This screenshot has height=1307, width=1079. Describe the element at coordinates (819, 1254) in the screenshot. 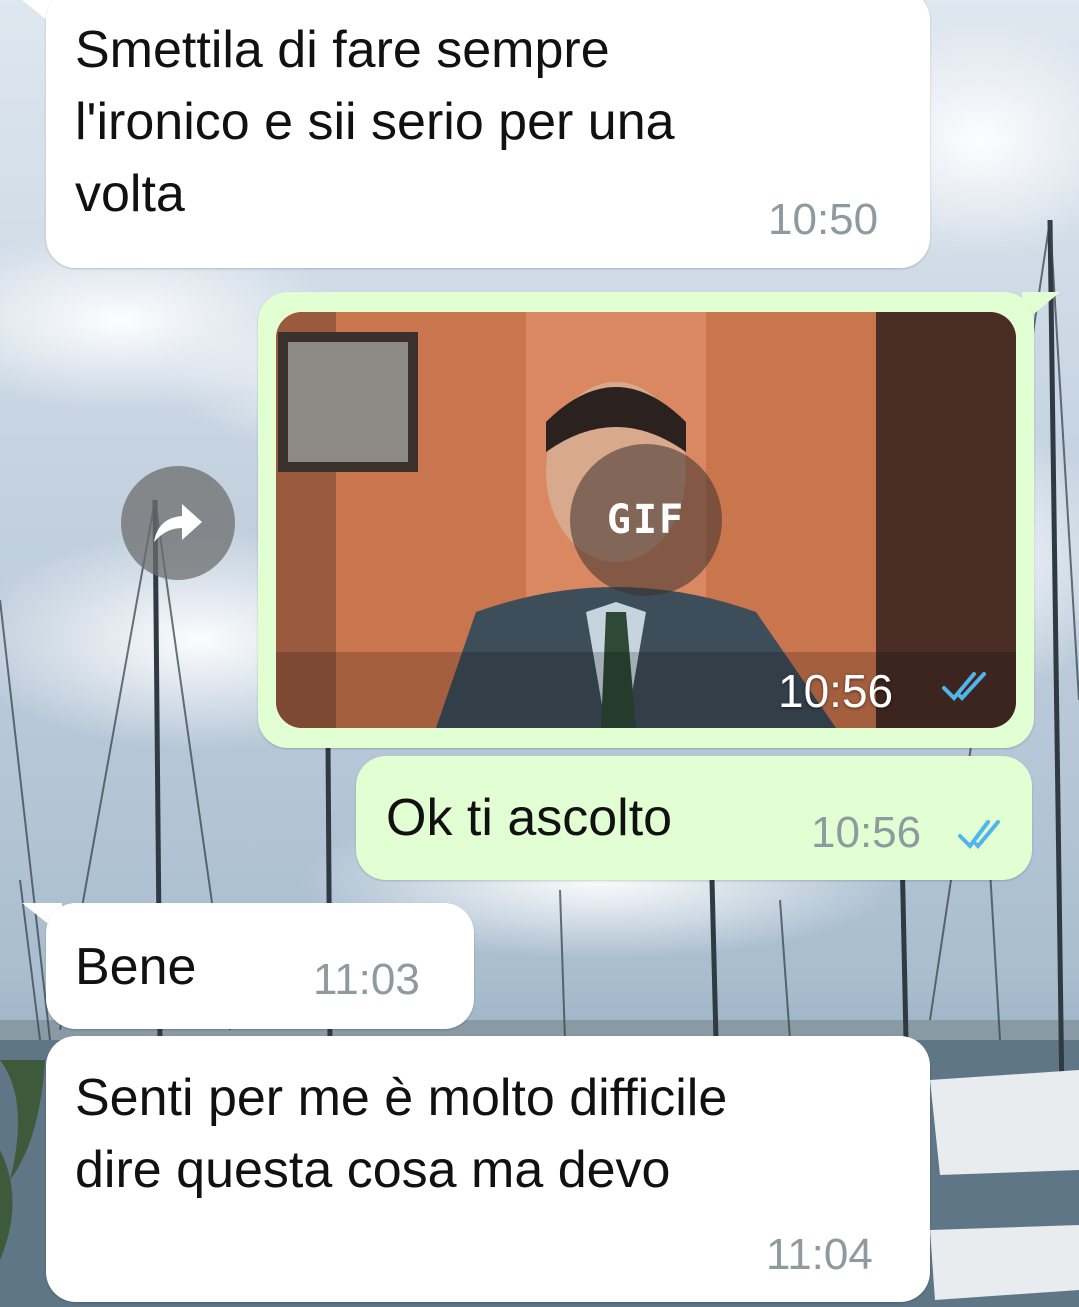

I see `message-timestamp: 11:04` at that location.